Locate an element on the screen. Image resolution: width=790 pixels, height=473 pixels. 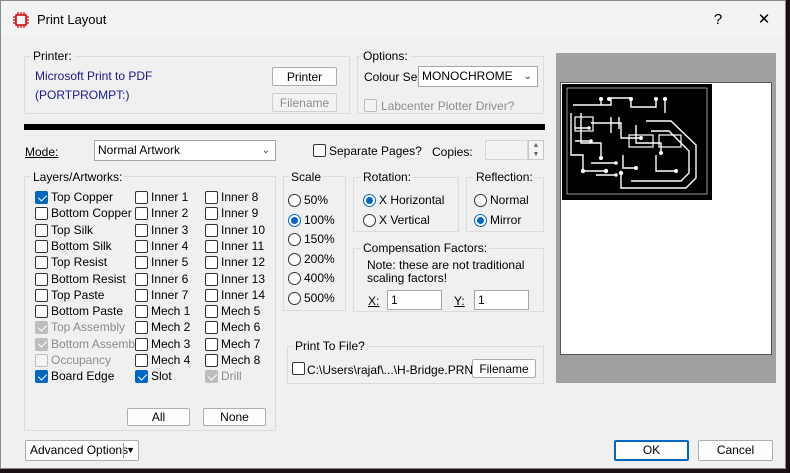
separate-pages-label: Separate Pages? is located at coordinates (375, 151).